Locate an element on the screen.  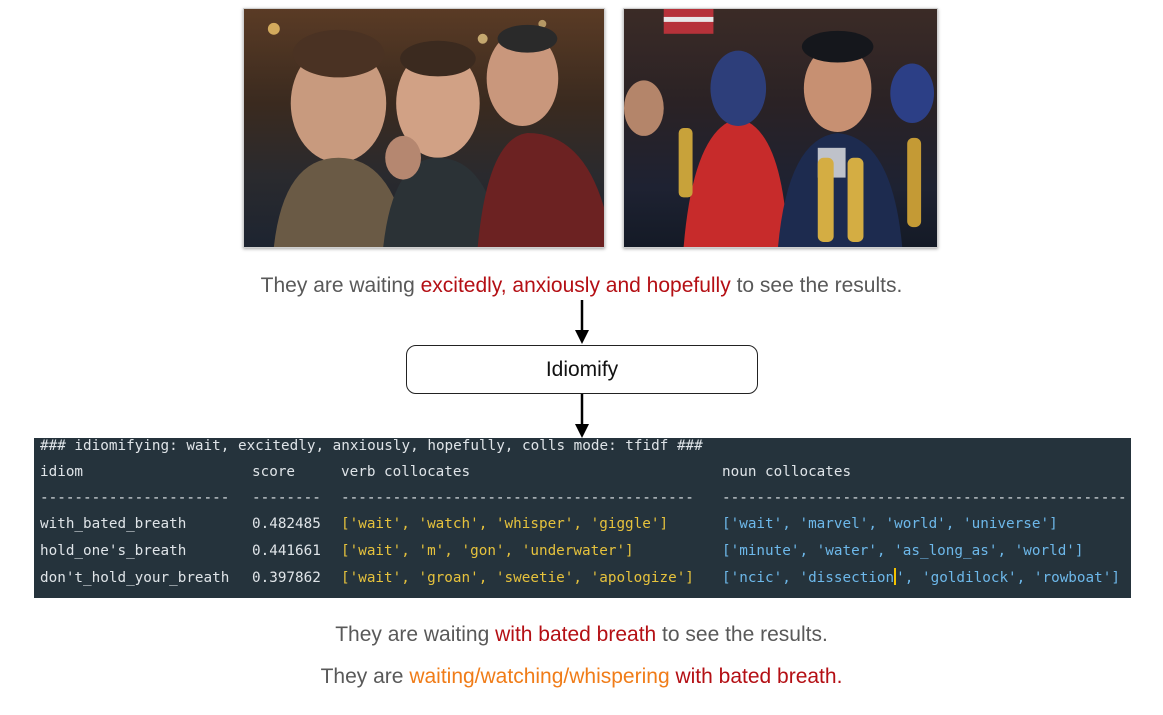
input-sentence-highlight: excitedly, anxiously and hopefully is located at coordinates (575, 285).